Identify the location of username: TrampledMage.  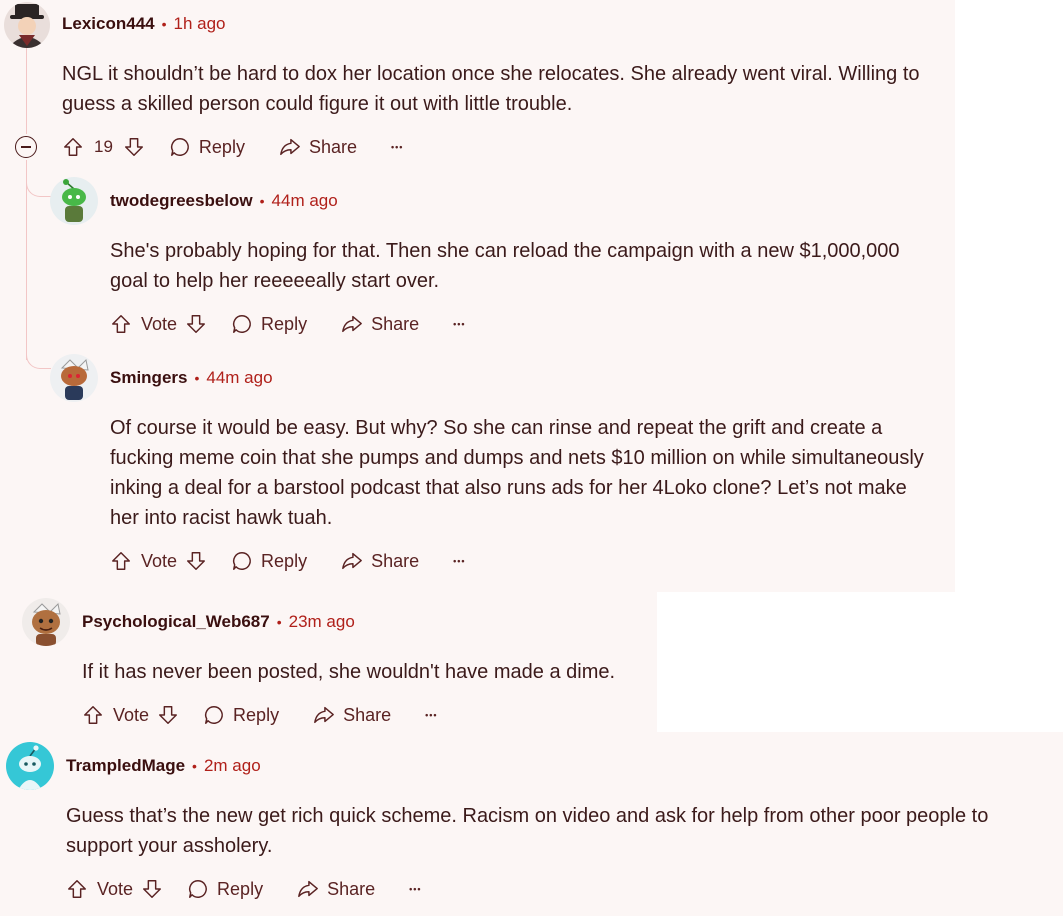
(125, 766).